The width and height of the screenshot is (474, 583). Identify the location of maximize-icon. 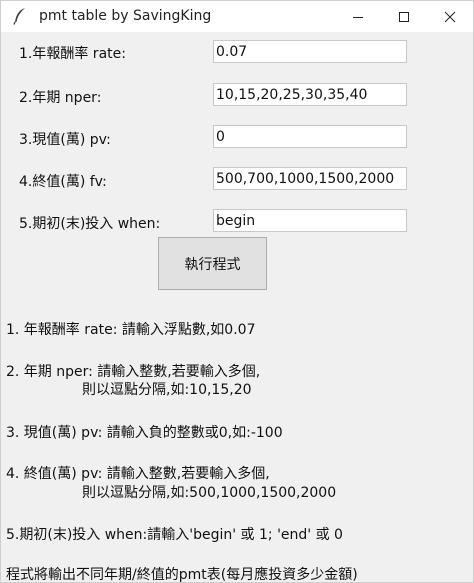
(404, 17).